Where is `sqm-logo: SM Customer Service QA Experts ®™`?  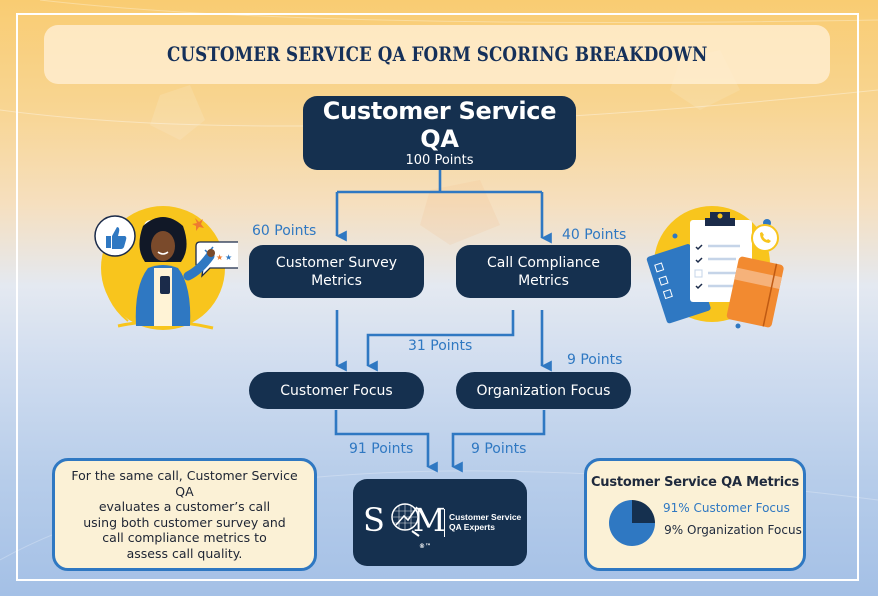
sqm-logo: SM Customer Service QA Experts ®™ is located at coordinates (440, 522).